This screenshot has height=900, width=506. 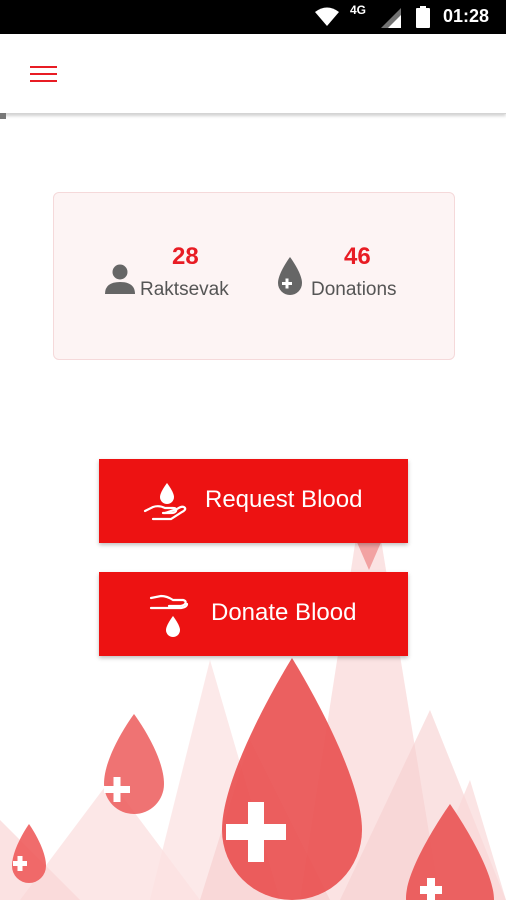 I want to click on status-bar: 4G 01:28, so click(x=253, y=17).